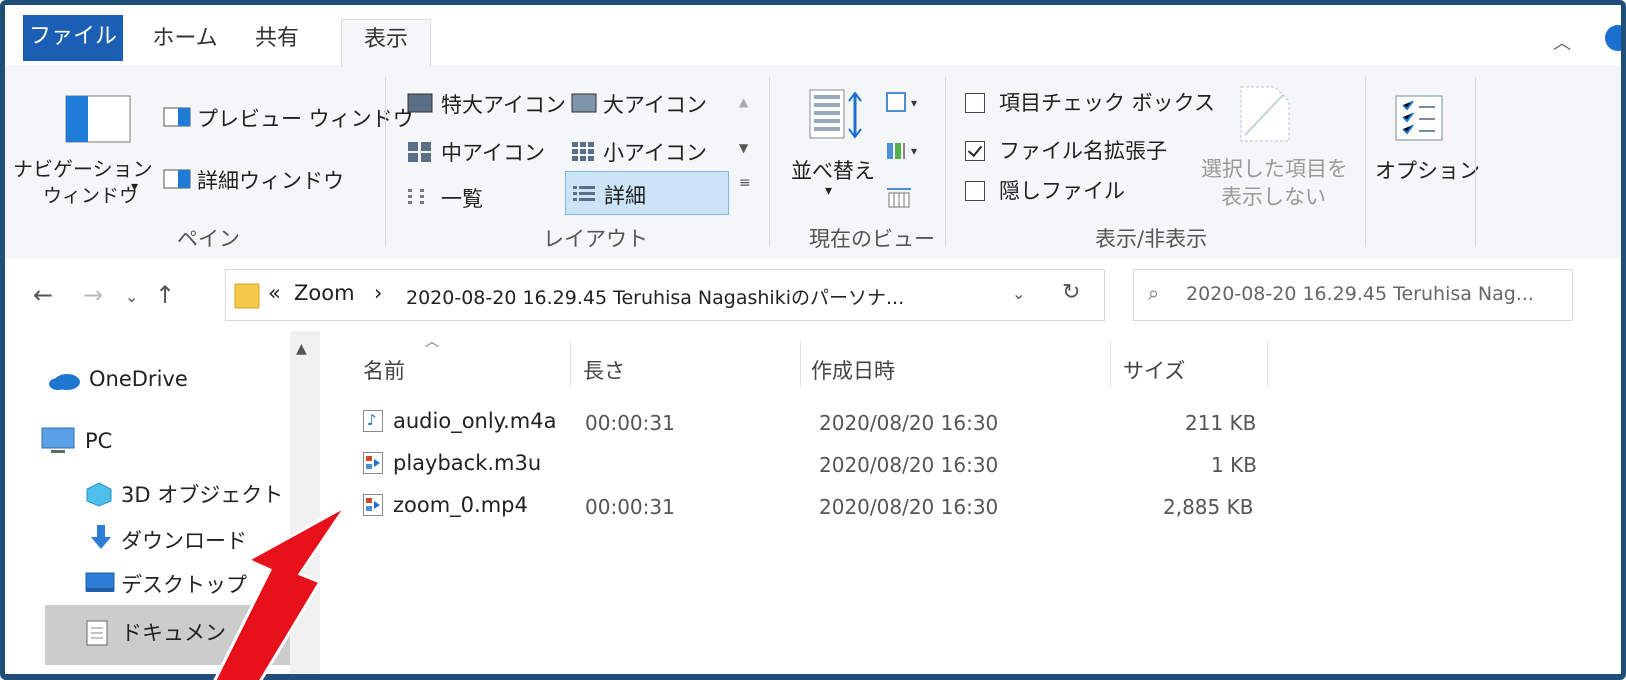  Describe the element at coordinates (460, 505) in the screenshot. I see `file-name: zoom_0.mp4` at that location.